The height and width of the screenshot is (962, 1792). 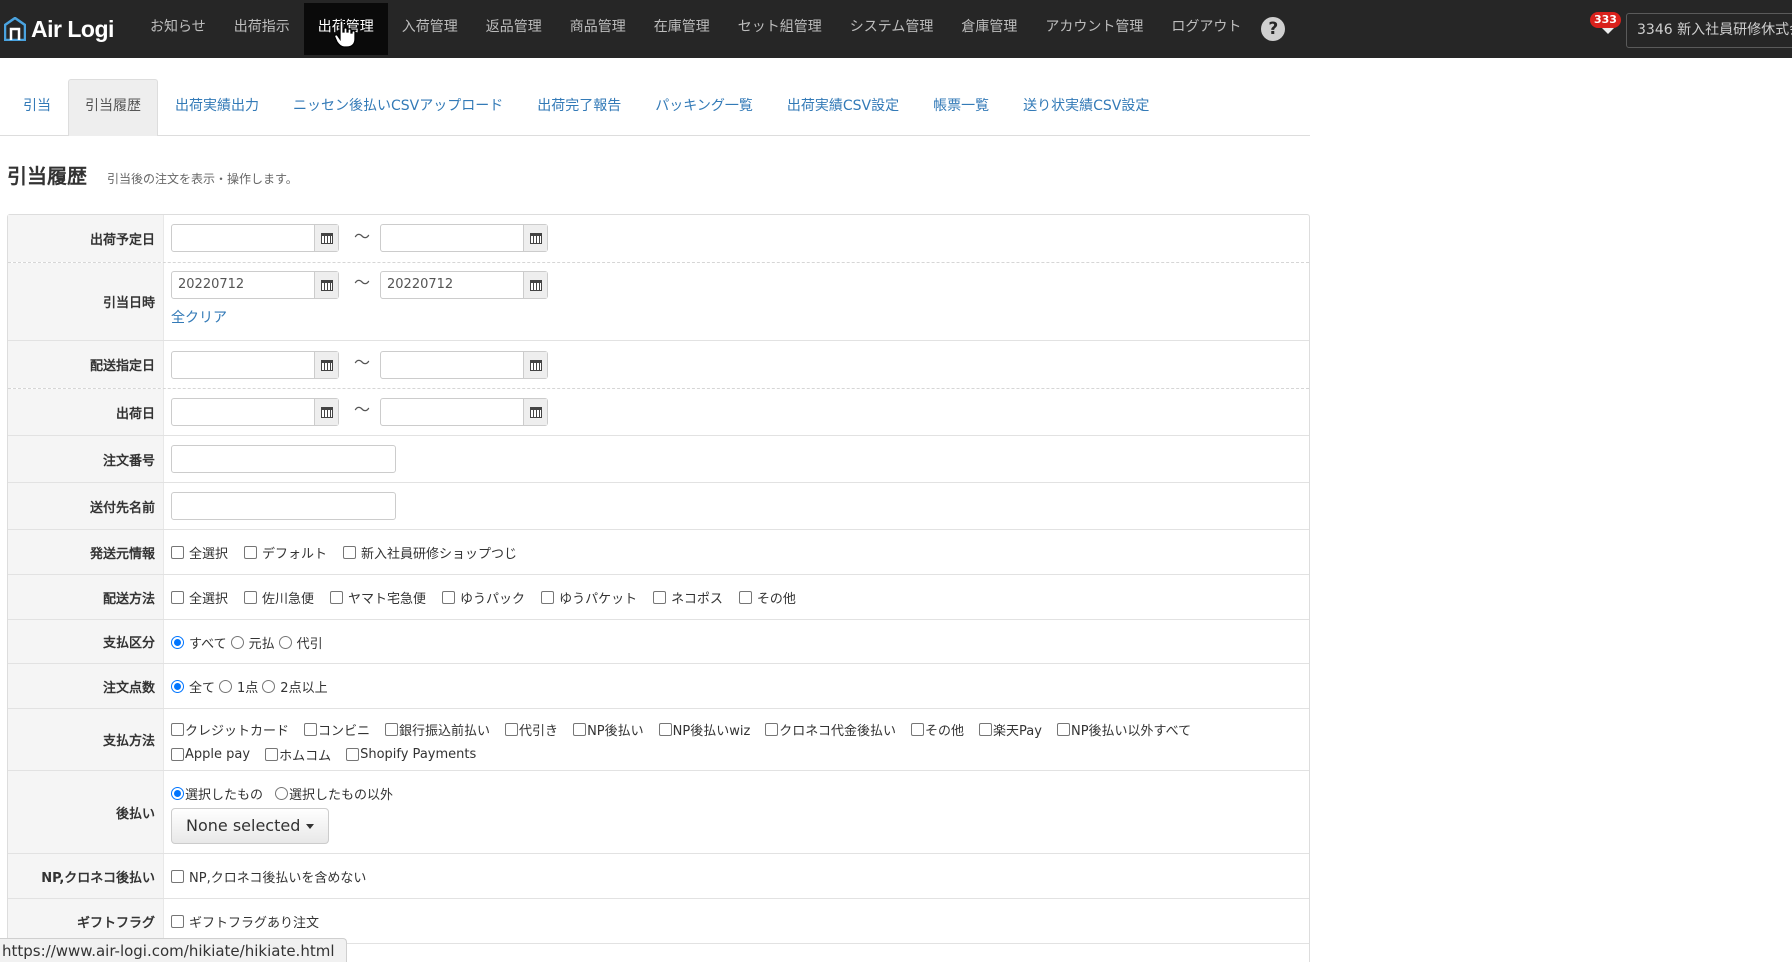 What do you see at coordinates (961, 107) in the screenshot?
I see `tab-8: 帳票一覧` at bounding box center [961, 107].